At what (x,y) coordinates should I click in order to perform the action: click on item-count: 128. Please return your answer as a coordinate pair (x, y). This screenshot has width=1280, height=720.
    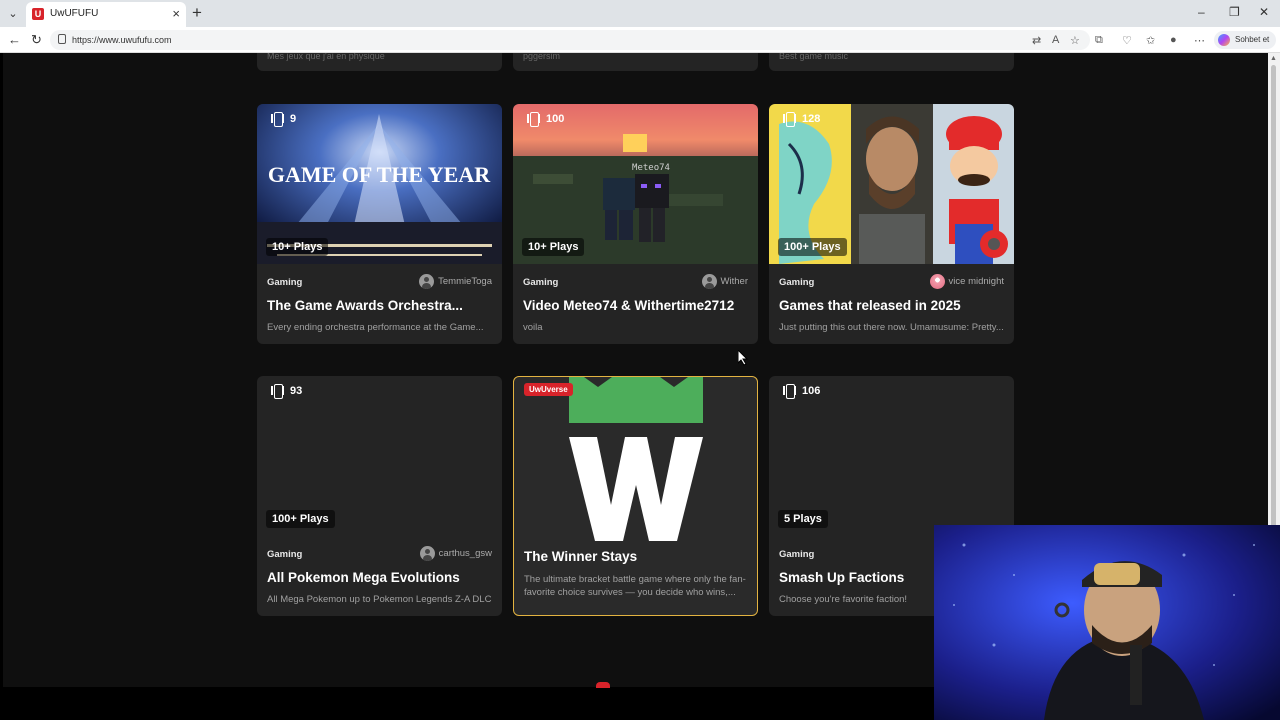
    Looking at the image, I should click on (802, 119).